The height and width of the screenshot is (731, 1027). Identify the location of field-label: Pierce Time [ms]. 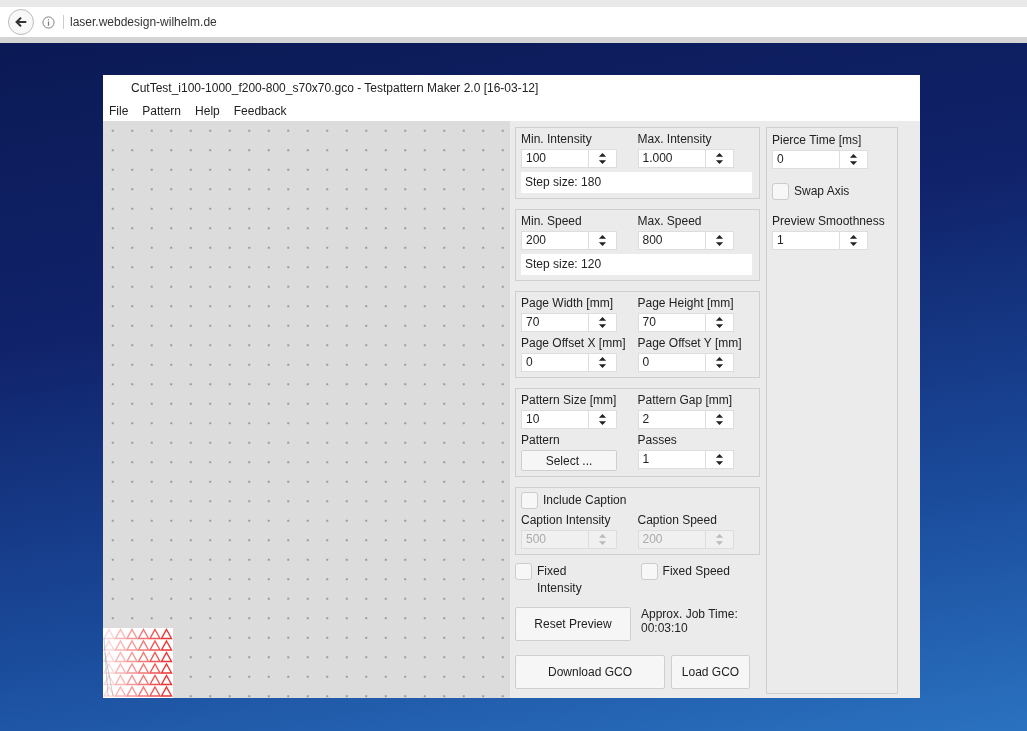
(817, 140).